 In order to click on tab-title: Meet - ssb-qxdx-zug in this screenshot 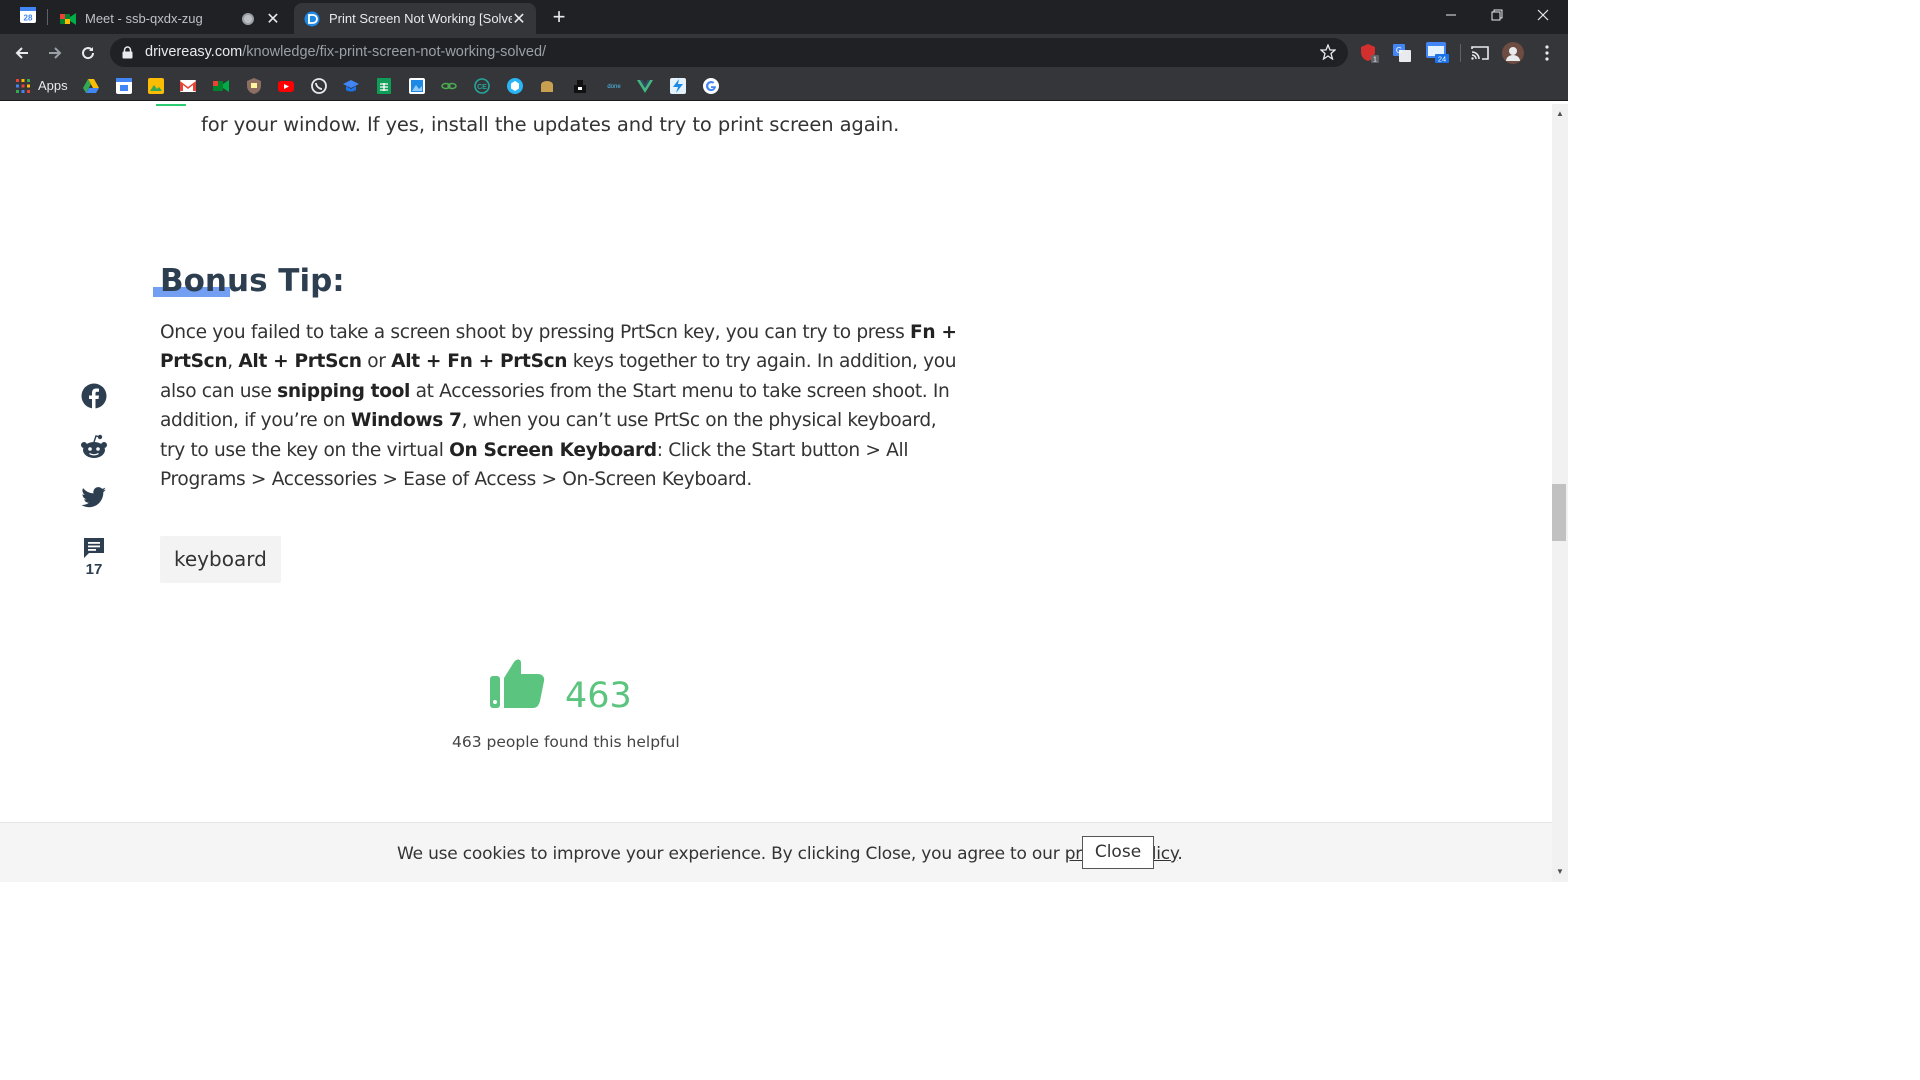, I will do `click(144, 18)`.